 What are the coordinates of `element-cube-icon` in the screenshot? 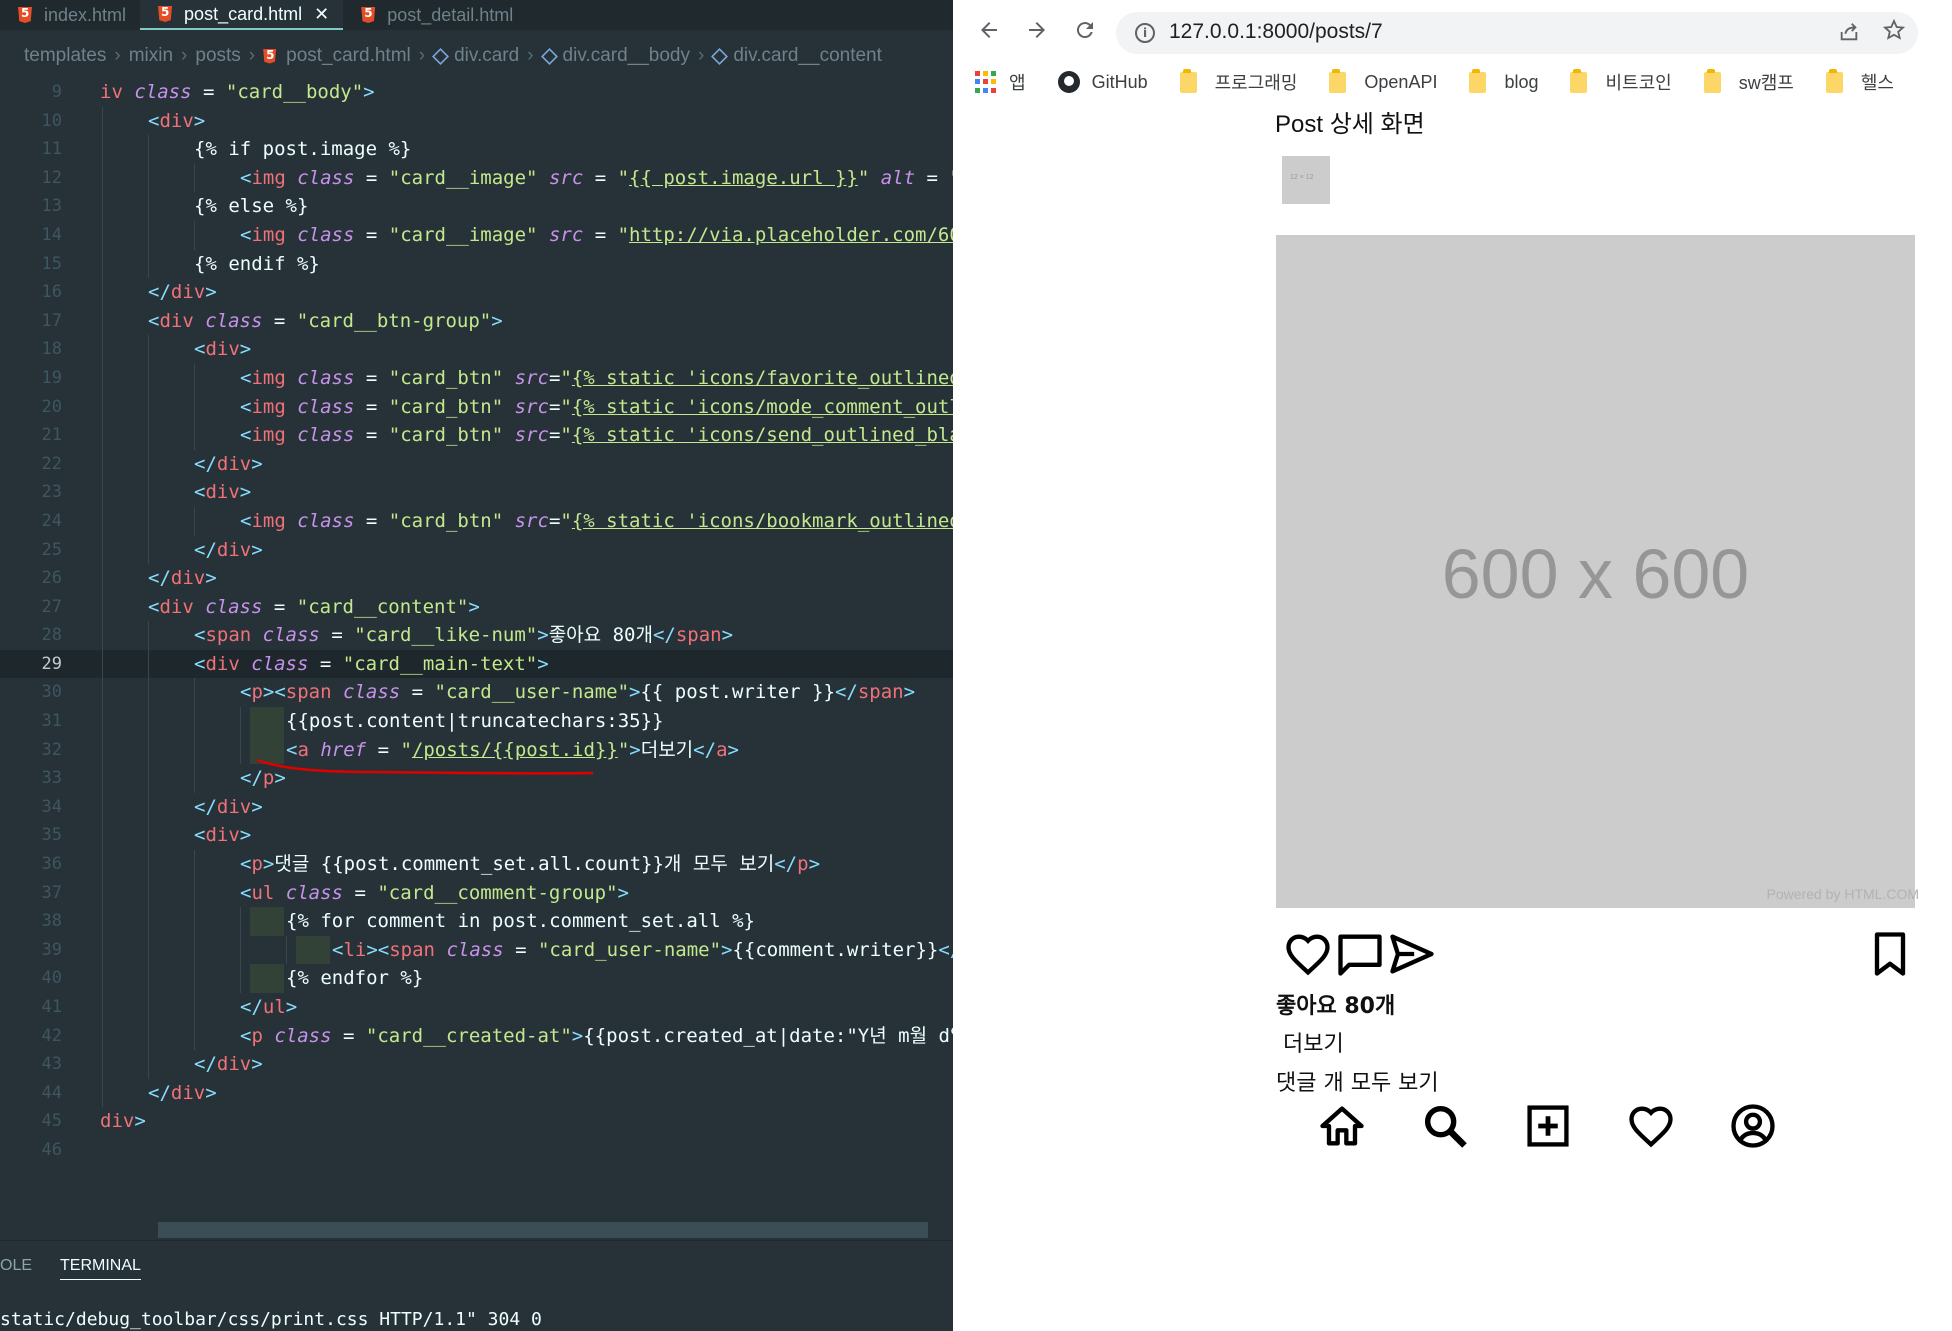 It's located at (549, 56).